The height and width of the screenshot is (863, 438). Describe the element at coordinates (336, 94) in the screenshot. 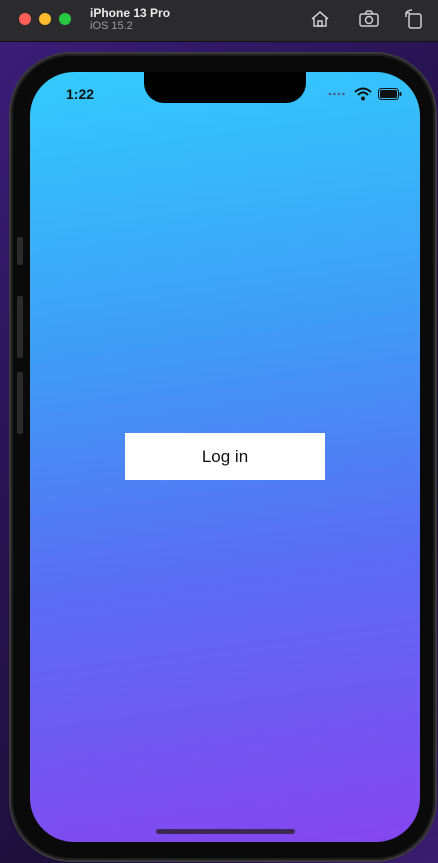

I see `cellular-signal-icon` at that location.